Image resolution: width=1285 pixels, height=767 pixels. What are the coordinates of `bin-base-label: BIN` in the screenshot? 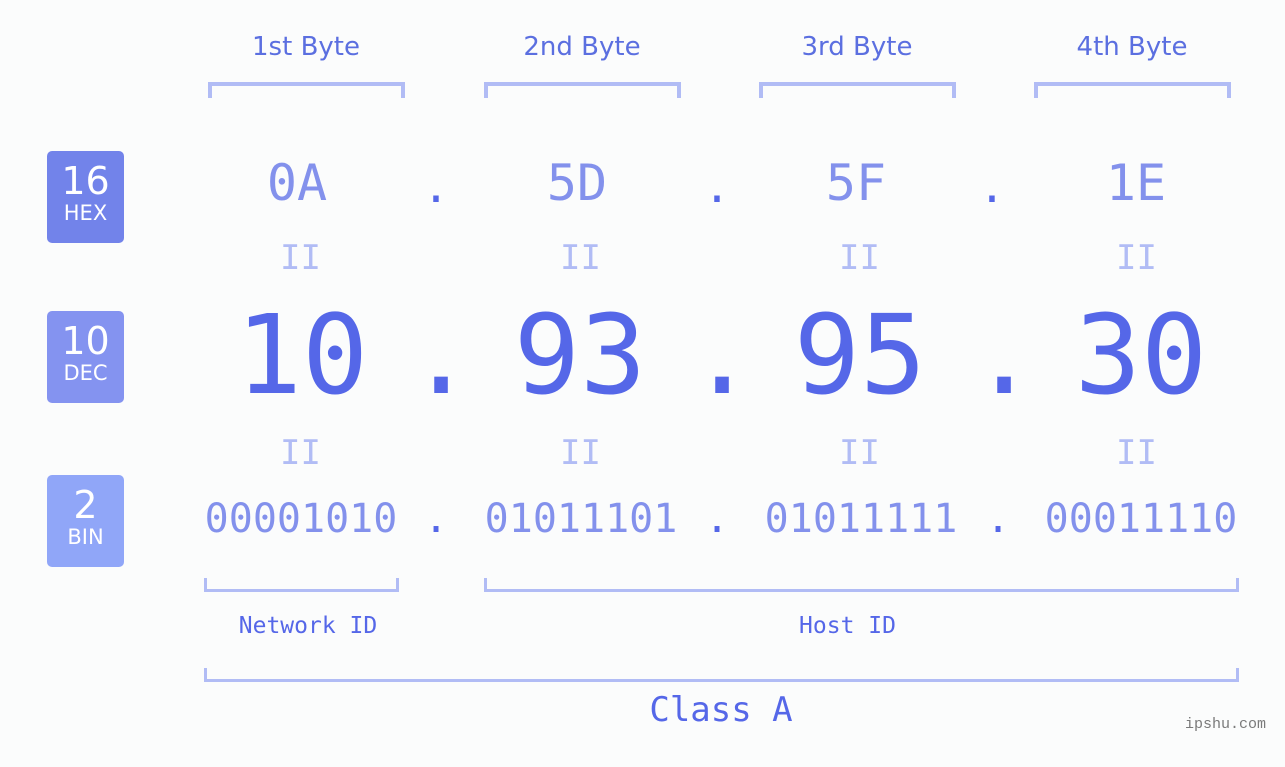 It's located at (85, 537).